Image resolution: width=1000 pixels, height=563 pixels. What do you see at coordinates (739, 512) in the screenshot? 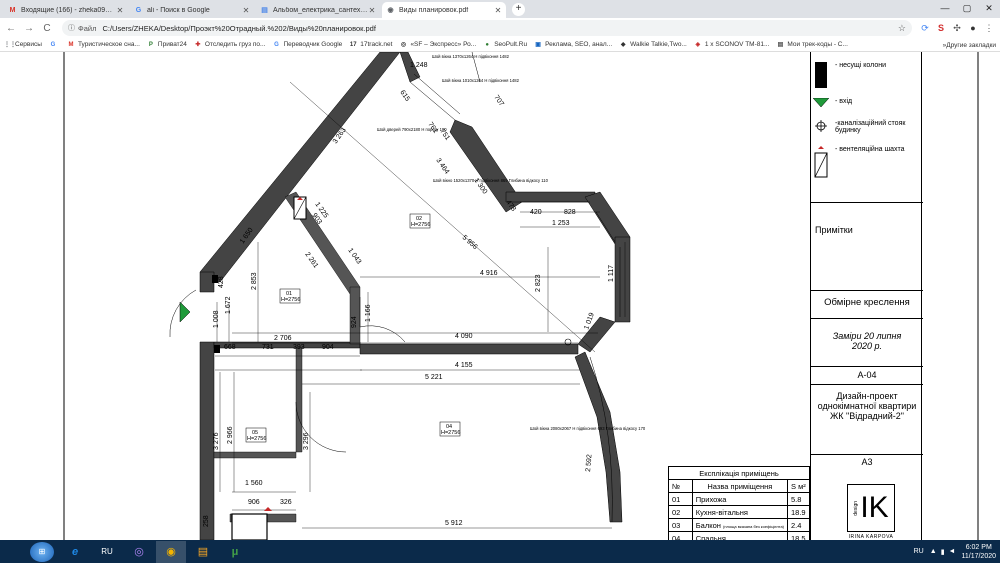
I see `table-row: 02 Кухня-вітальня 18.9` at bounding box center [739, 512].